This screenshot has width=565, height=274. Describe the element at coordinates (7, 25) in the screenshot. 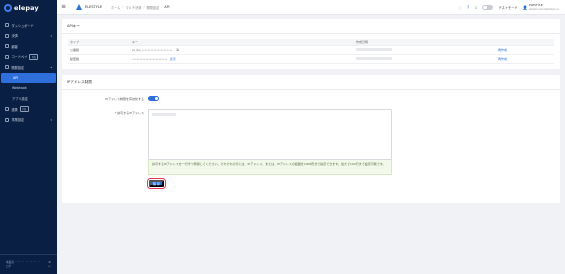

I see `dashboard-icon` at that location.